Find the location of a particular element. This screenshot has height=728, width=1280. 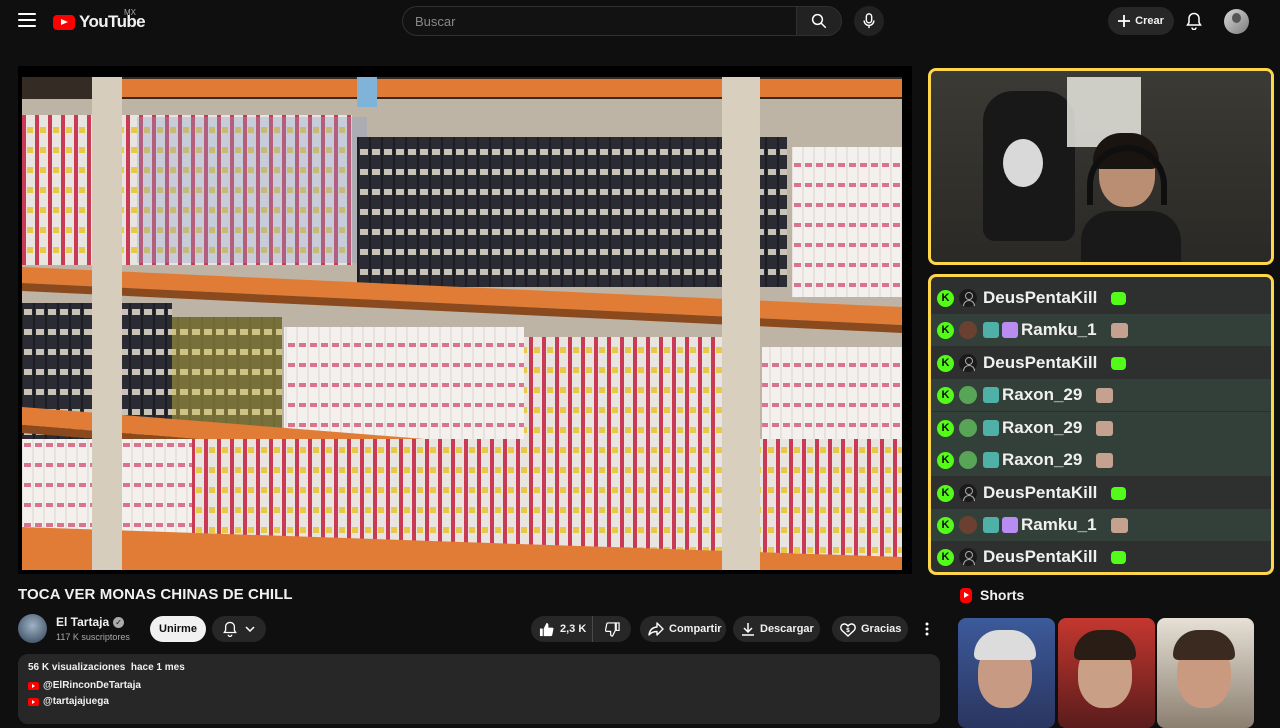

streamer-body is located at coordinates (1131, 236).